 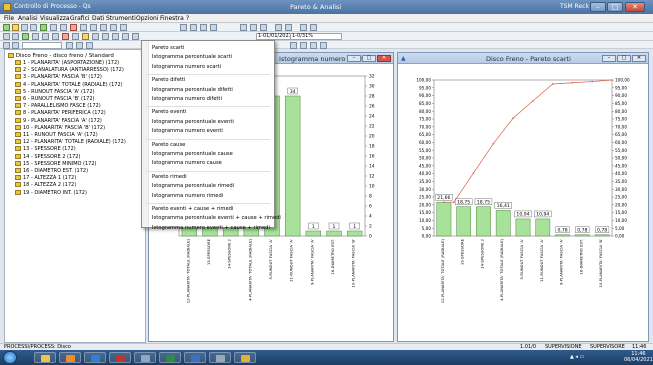 I want to click on tree-item: 10 - PLANARITA' FASCIA 'B' (172), so click(x=60, y=128).